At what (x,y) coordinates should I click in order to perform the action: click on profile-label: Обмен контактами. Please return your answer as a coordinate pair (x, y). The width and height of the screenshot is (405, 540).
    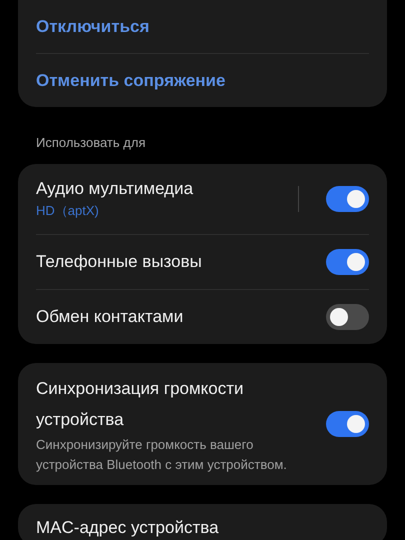
    Looking at the image, I should click on (110, 317).